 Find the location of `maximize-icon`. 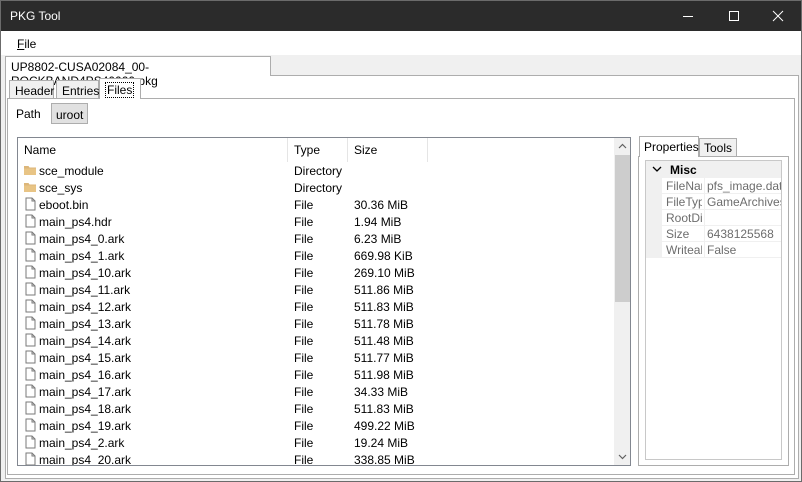

maximize-icon is located at coordinates (734, 16).